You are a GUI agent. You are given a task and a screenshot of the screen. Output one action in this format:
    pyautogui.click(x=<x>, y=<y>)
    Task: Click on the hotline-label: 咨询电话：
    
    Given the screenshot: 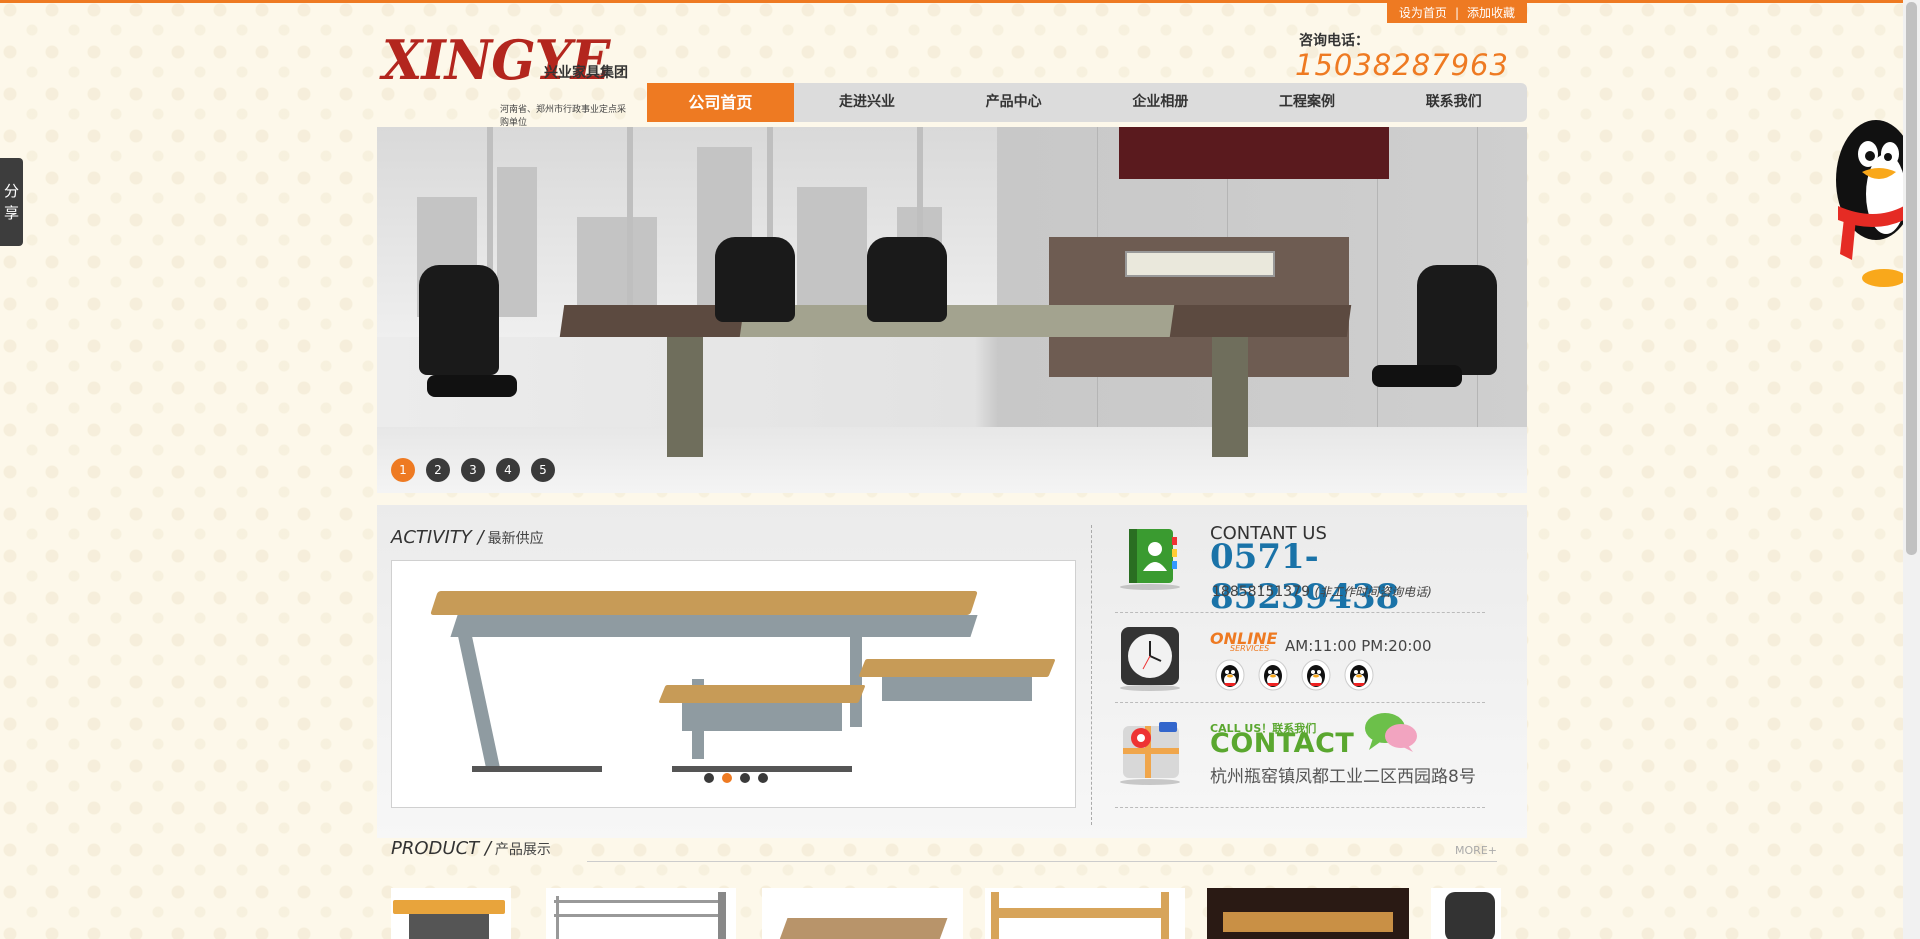 What is the action you would take?
    pyautogui.click(x=1334, y=41)
    